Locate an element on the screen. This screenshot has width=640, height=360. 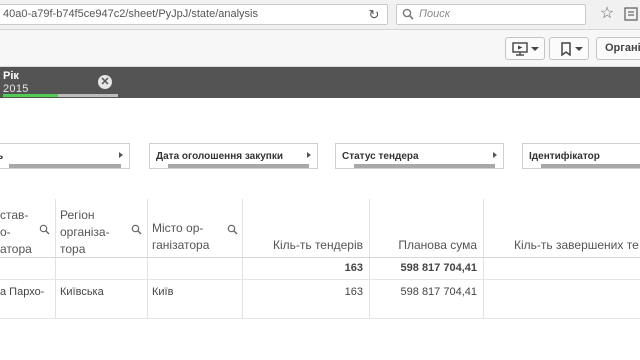
filter-pane-identifier: Ідентифікатор is located at coordinates (581, 156).